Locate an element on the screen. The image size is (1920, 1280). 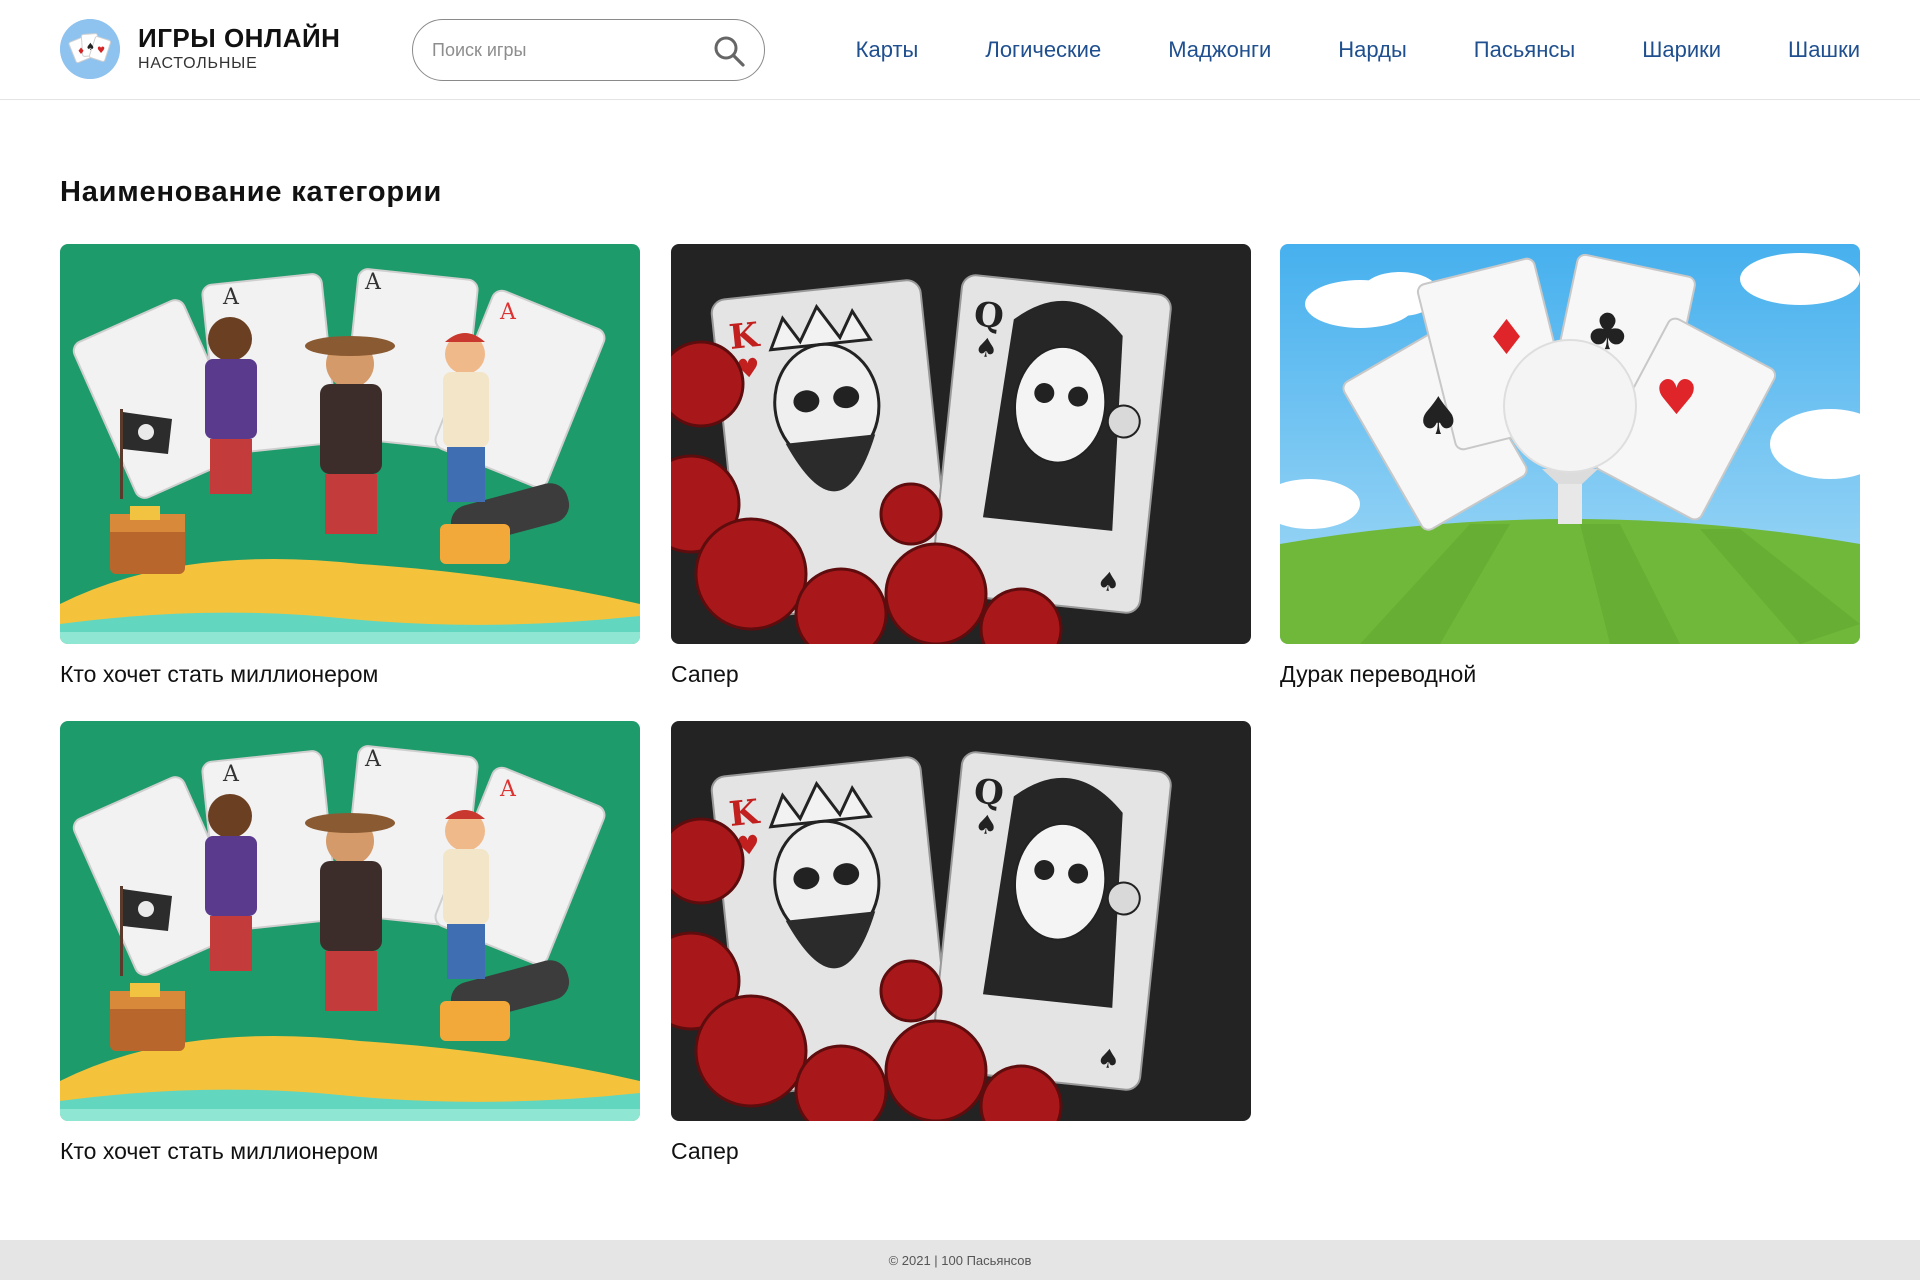
nav-item-backgammon: Нарды is located at coordinates (1372, 50).